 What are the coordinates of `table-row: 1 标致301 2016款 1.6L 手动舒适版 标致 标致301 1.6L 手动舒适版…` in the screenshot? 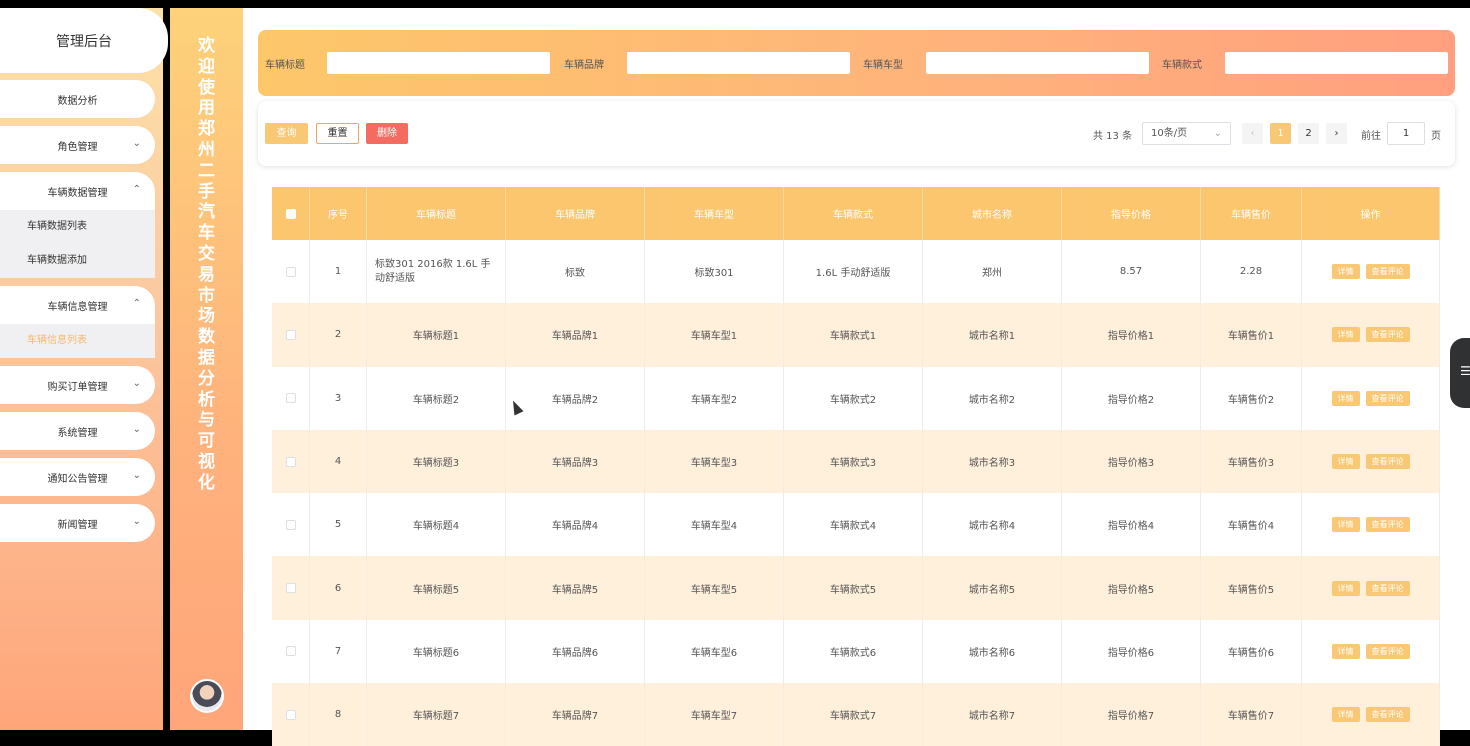 It's located at (856, 272).